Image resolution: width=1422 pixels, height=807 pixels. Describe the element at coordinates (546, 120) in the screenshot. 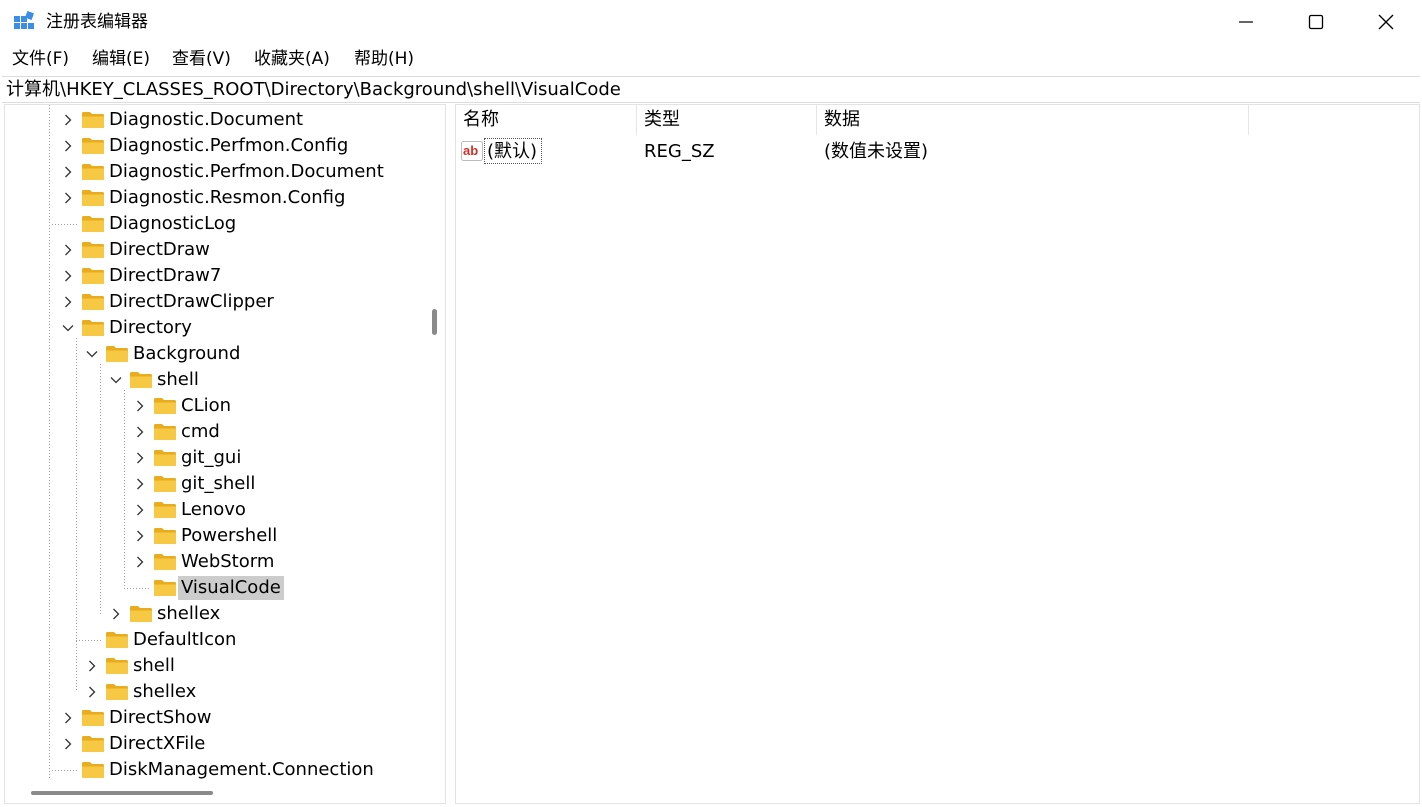

I see `column-header-name: 名称` at that location.